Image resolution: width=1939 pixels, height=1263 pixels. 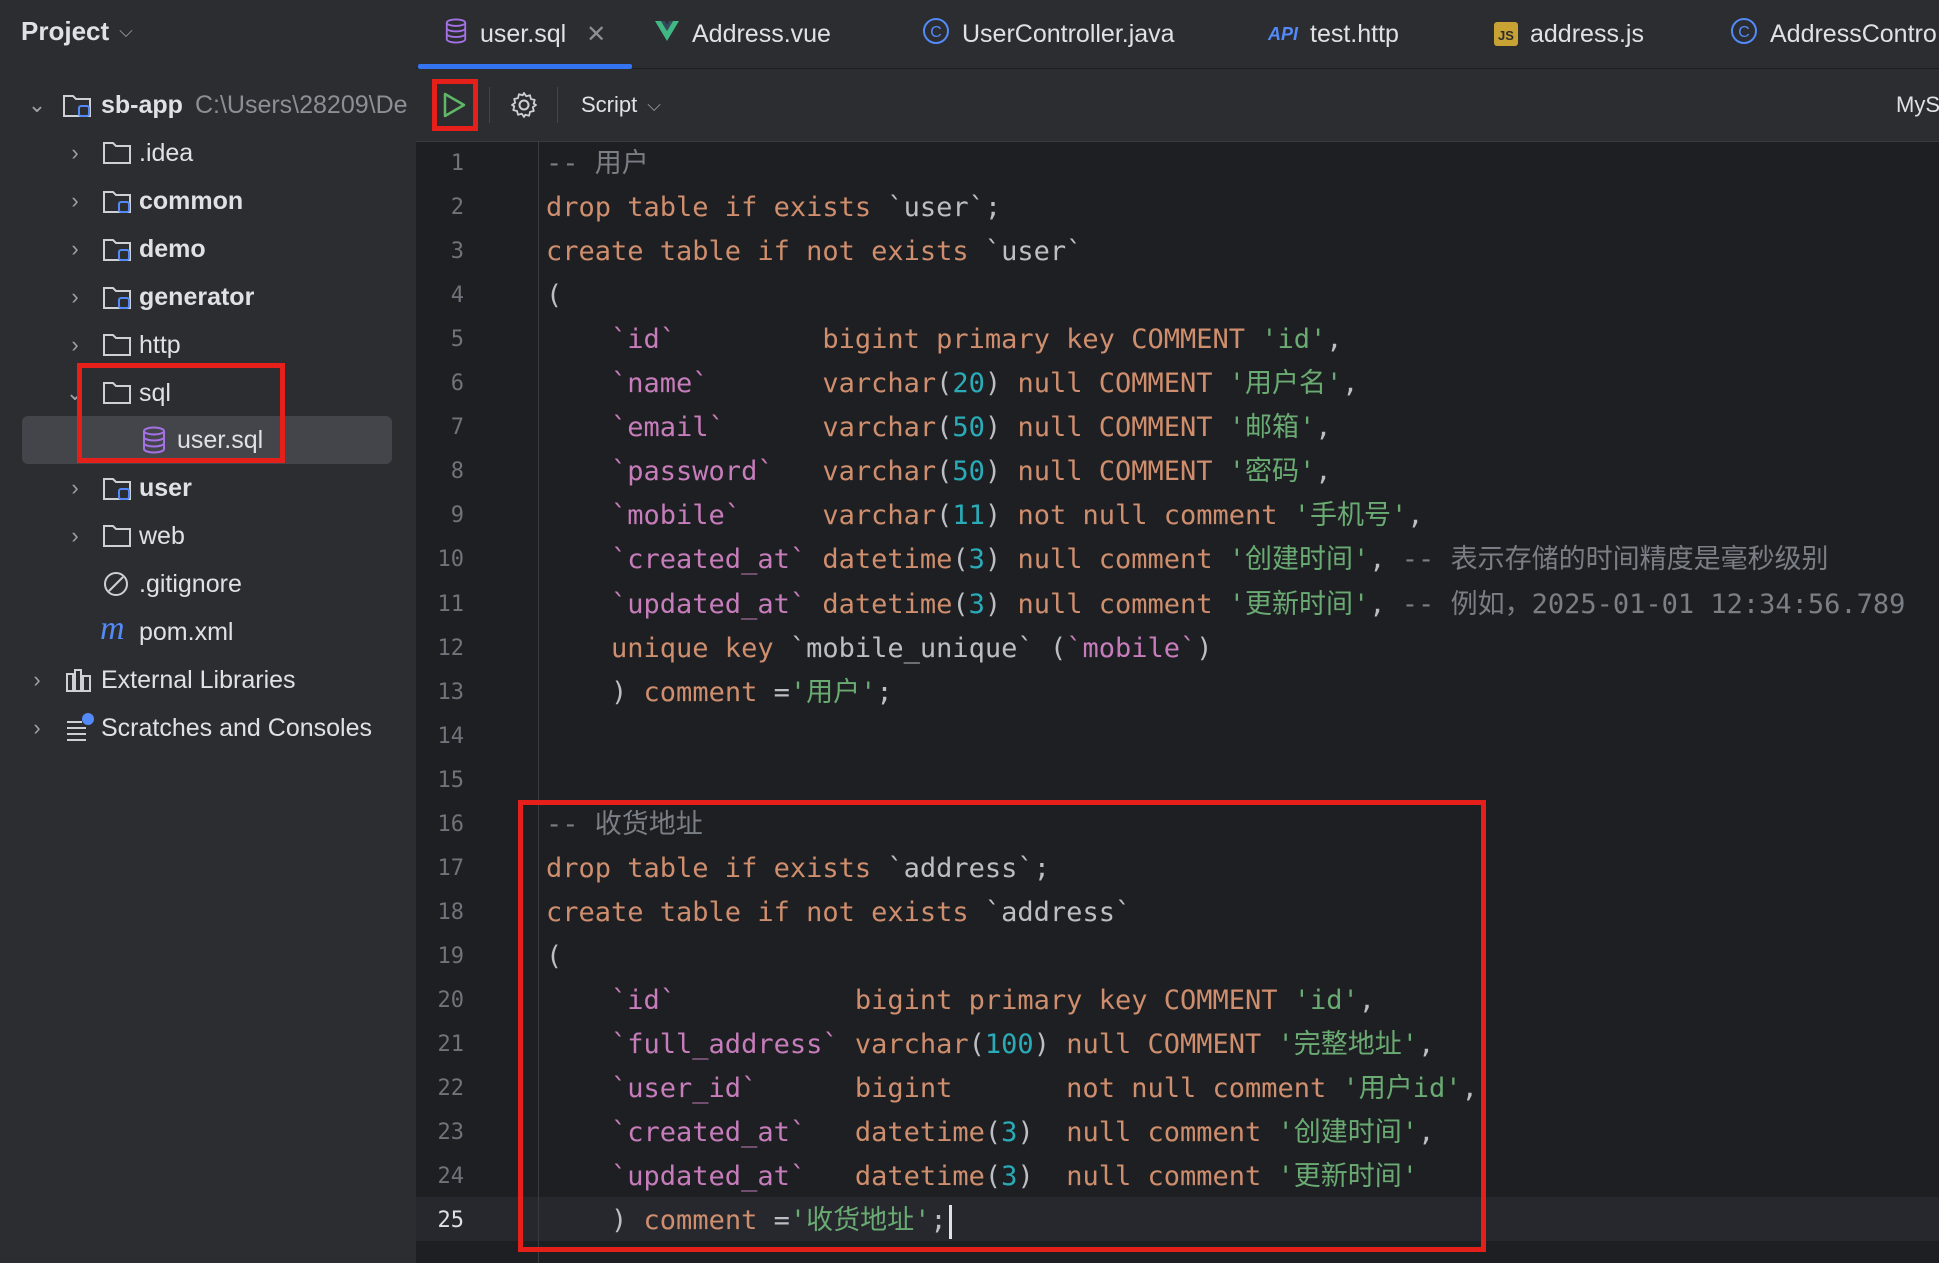 What do you see at coordinates (208, 632) in the screenshot?
I see `tree-item-pom-xml: m pom.xml` at bounding box center [208, 632].